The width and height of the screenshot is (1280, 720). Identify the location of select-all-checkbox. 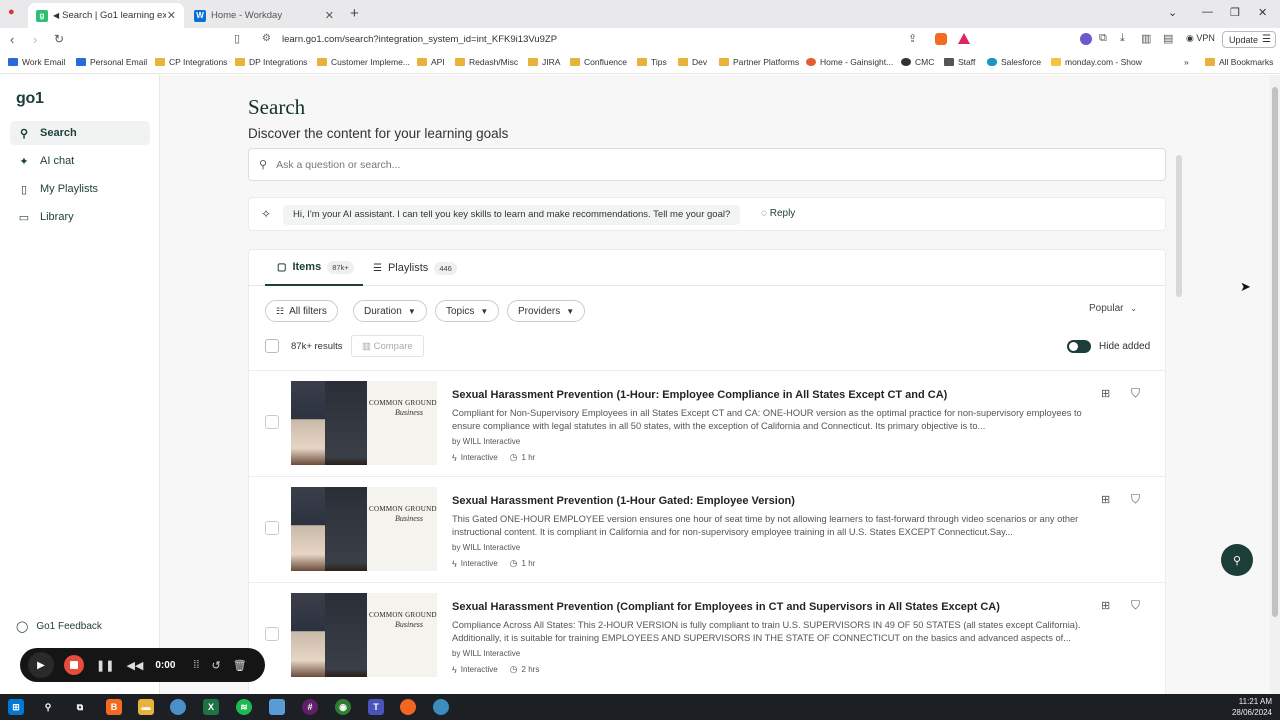
(272, 346).